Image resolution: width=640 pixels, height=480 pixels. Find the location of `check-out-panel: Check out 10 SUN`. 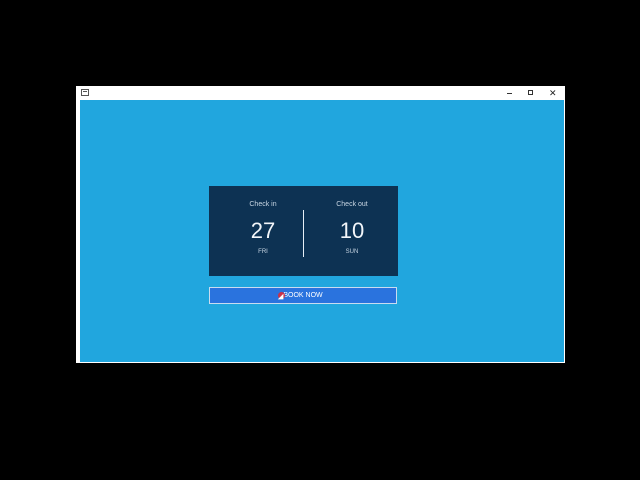

check-out-panel: Check out 10 SUN is located at coordinates (352, 231).